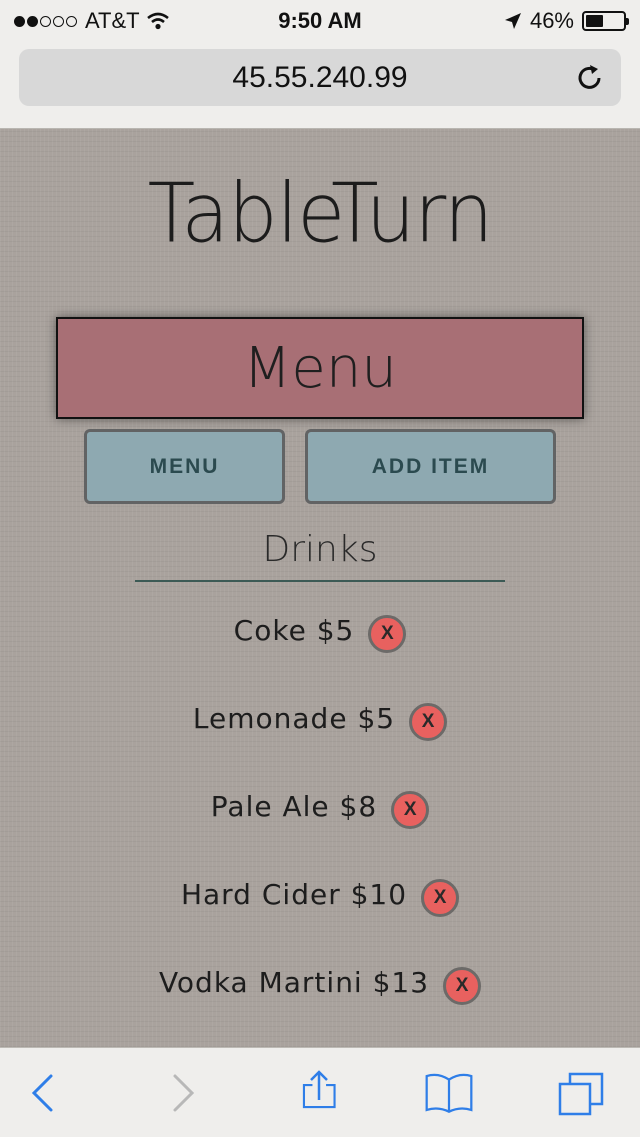 The image size is (640, 1137). I want to click on tabs-icon, so click(581, 1093).